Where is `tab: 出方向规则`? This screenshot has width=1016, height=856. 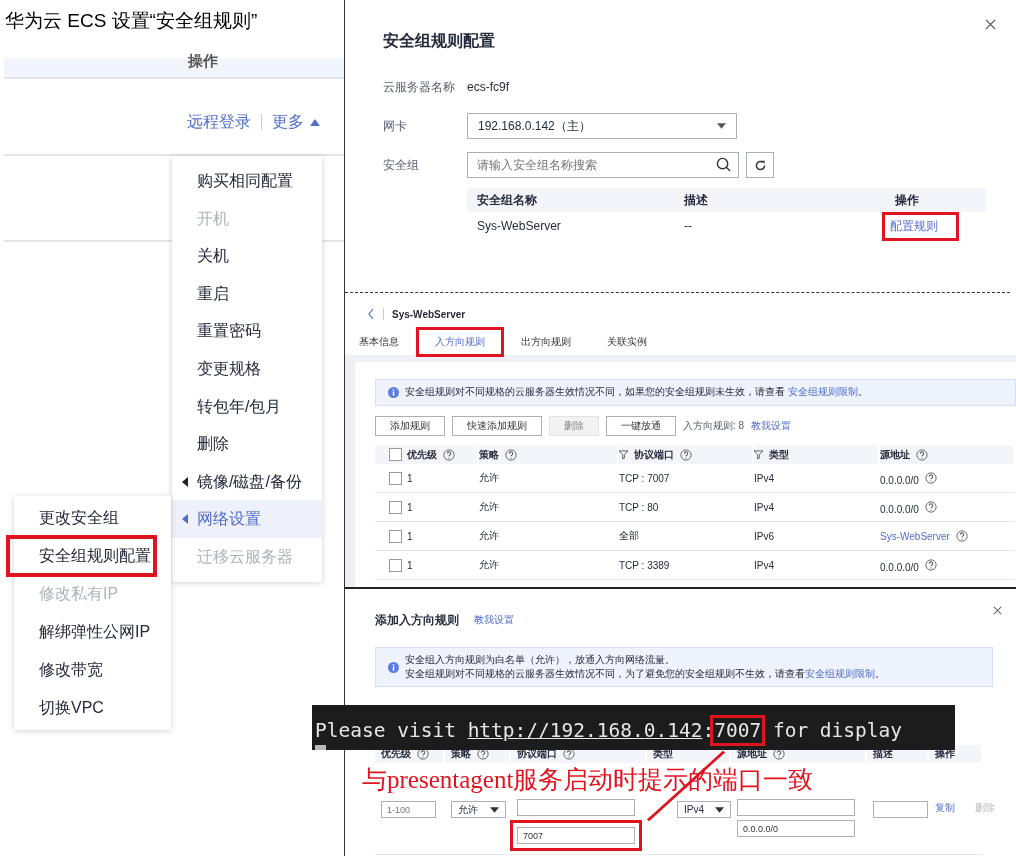 tab: 出方向规则 is located at coordinates (546, 342).